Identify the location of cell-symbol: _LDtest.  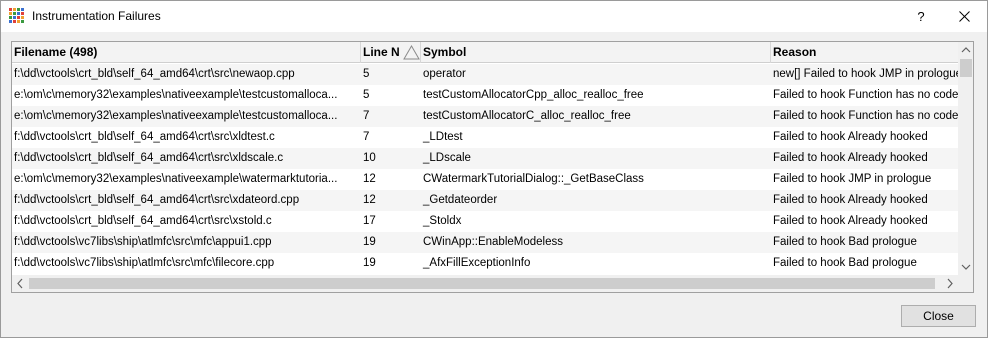
(443, 137).